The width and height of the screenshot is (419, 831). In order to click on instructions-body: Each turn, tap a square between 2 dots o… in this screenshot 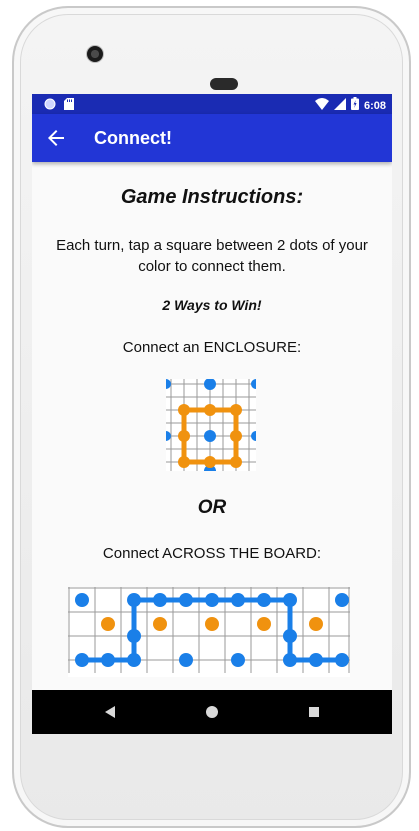, I will do `click(212, 256)`.